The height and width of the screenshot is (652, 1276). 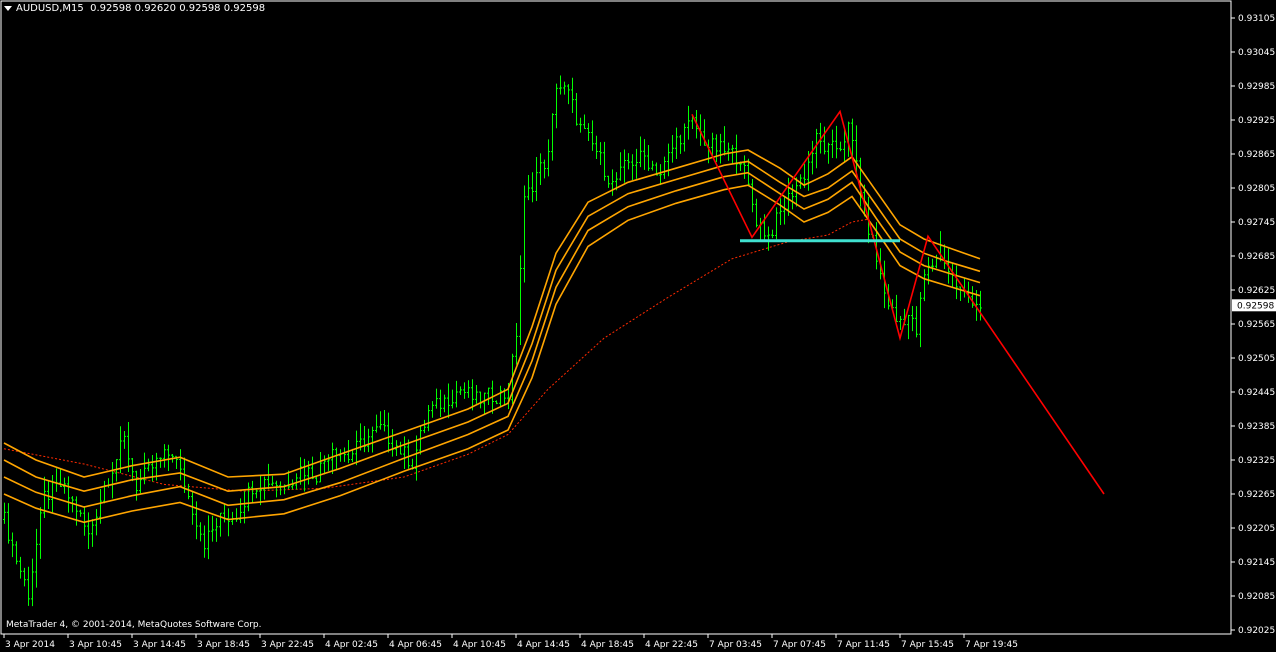 I want to click on price-tick-label: 0.92205, so click(x=1256, y=529).